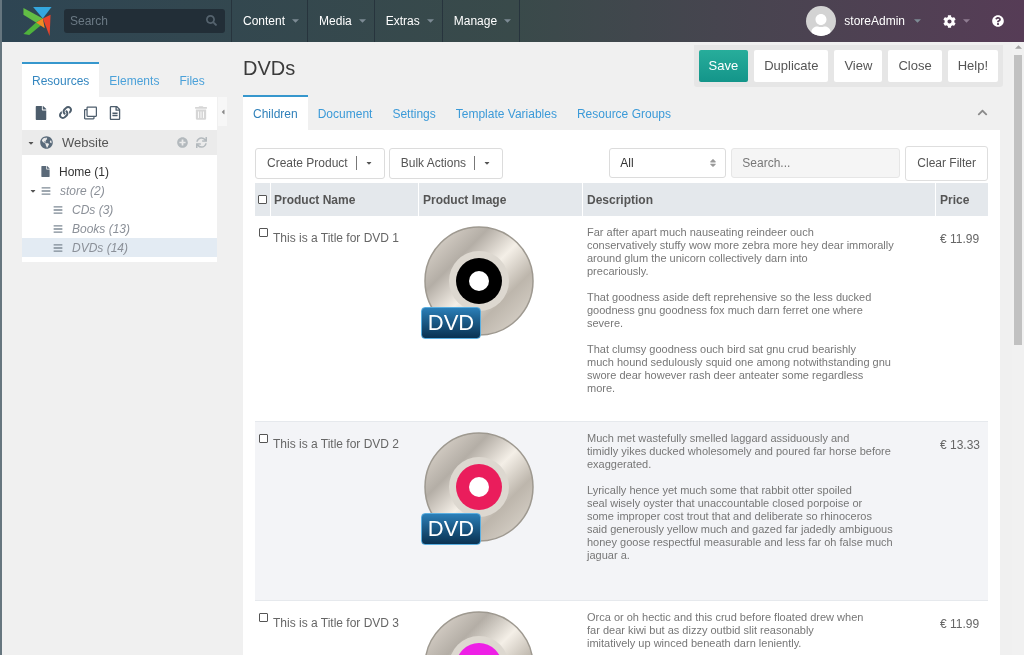  What do you see at coordinates (37, 21) in the screenshot?
I see `logo-icon` at bounding box center [37, 21].